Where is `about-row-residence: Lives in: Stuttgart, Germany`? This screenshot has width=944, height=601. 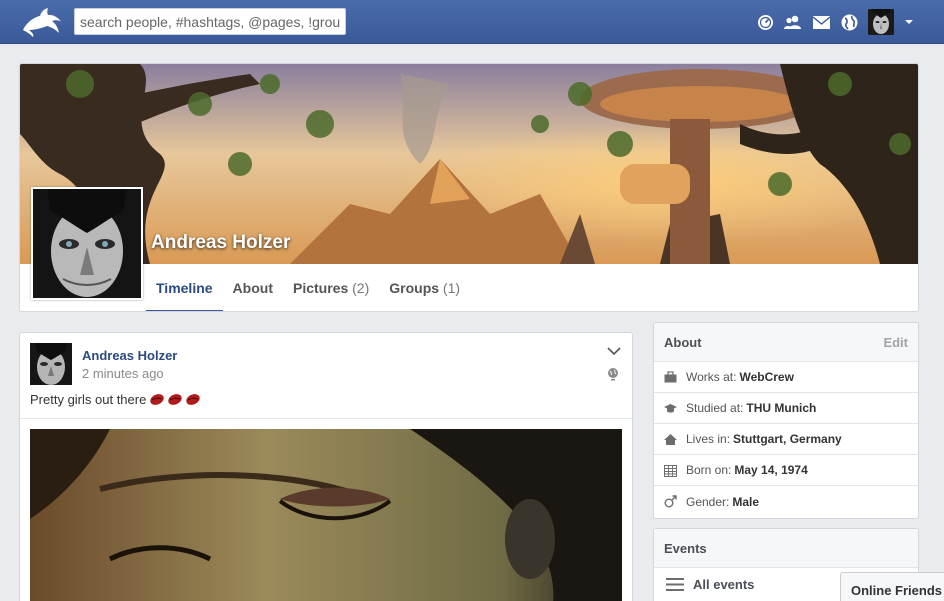 about-row-residence: Lives in: Stuttgart, Germany is located at coordinates (786, 439).